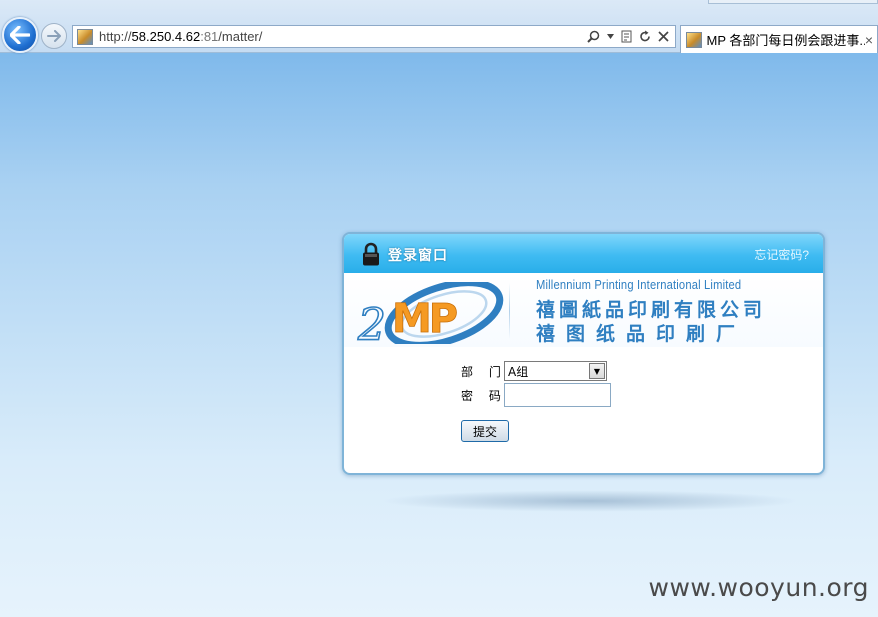 This screenshot has height=617, width=878. I want to click on svg-text: MP, so click(424, 319).